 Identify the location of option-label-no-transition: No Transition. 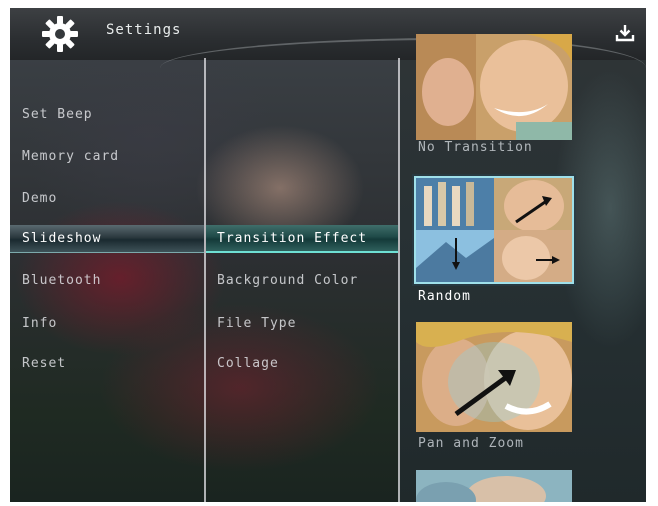
(475, 147).